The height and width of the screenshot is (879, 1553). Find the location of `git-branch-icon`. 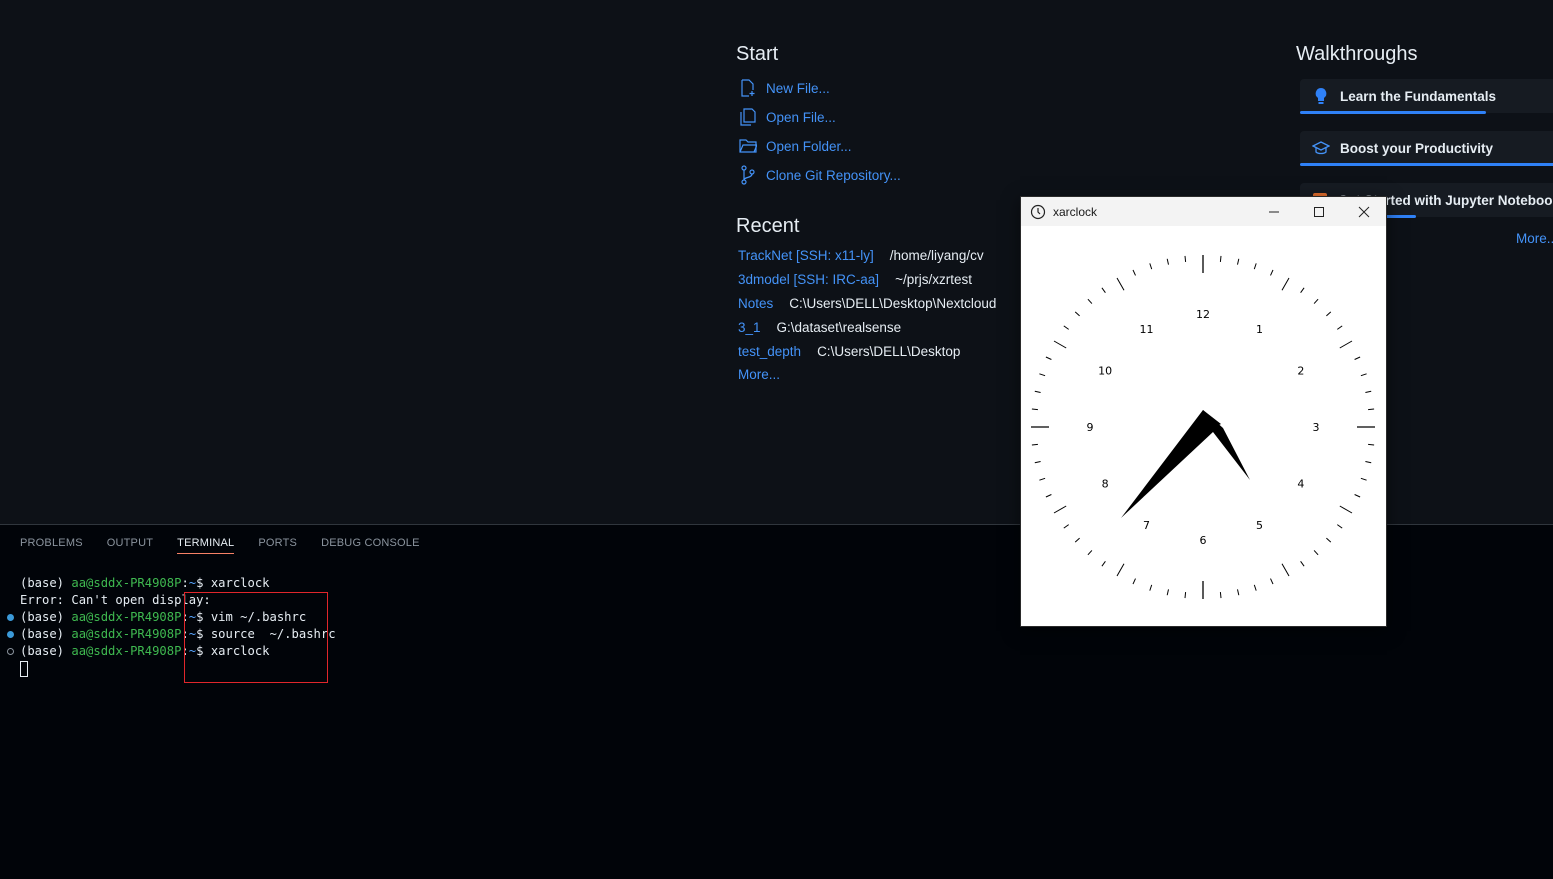

git-branch-icon is located at coordinates (748, 175).